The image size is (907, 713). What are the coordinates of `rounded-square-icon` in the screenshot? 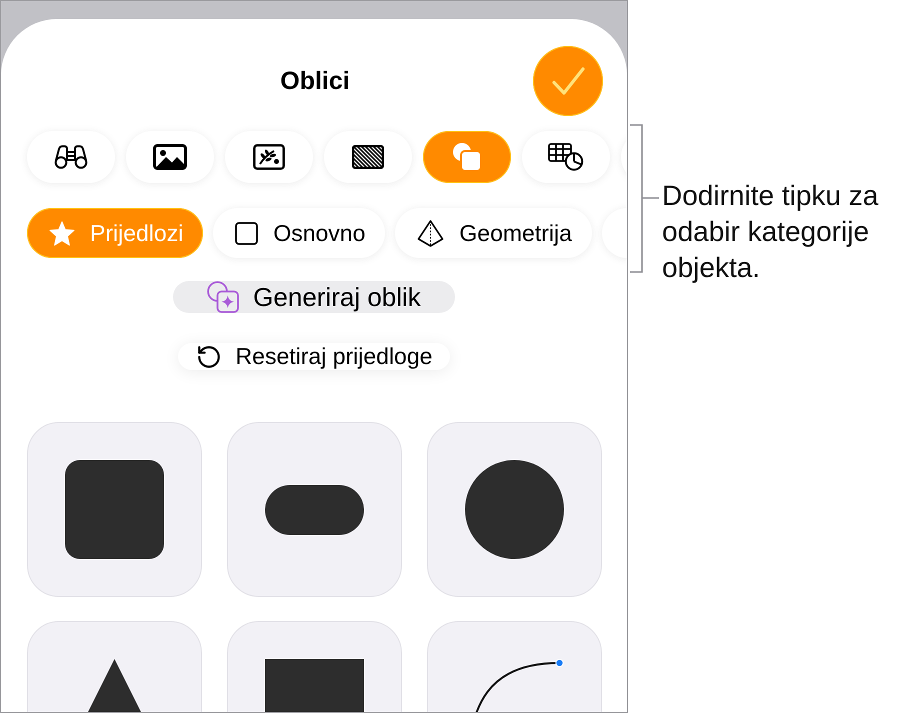 It's located at (114, 509).